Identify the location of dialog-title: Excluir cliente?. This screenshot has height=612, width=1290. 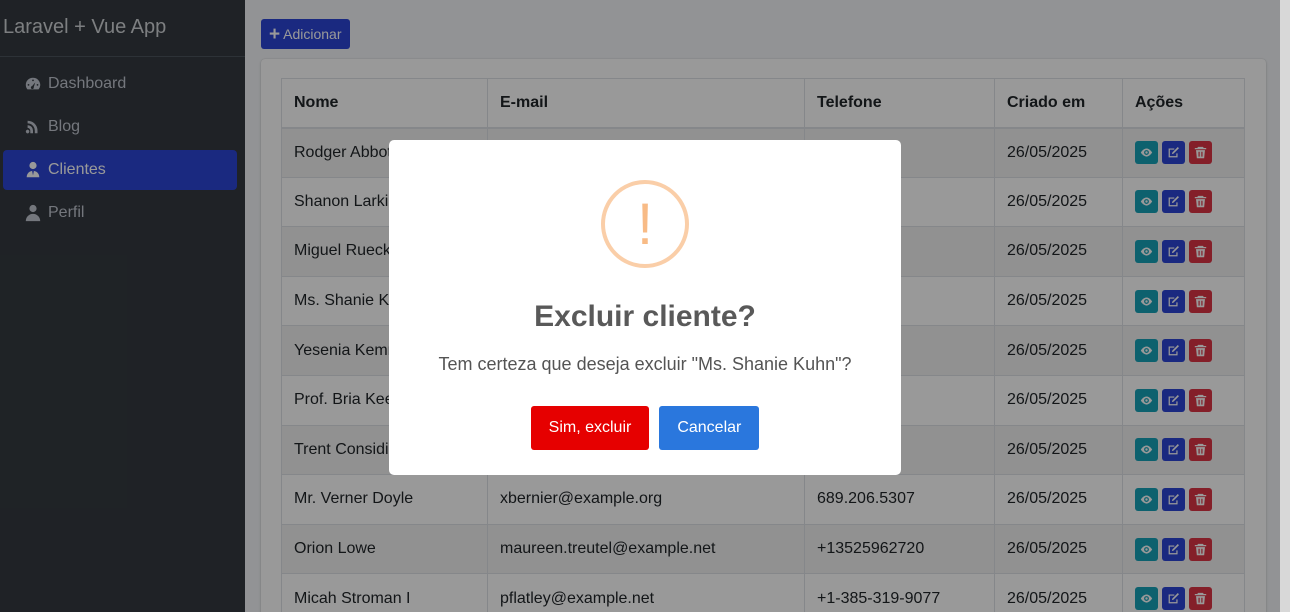
(645, 316).